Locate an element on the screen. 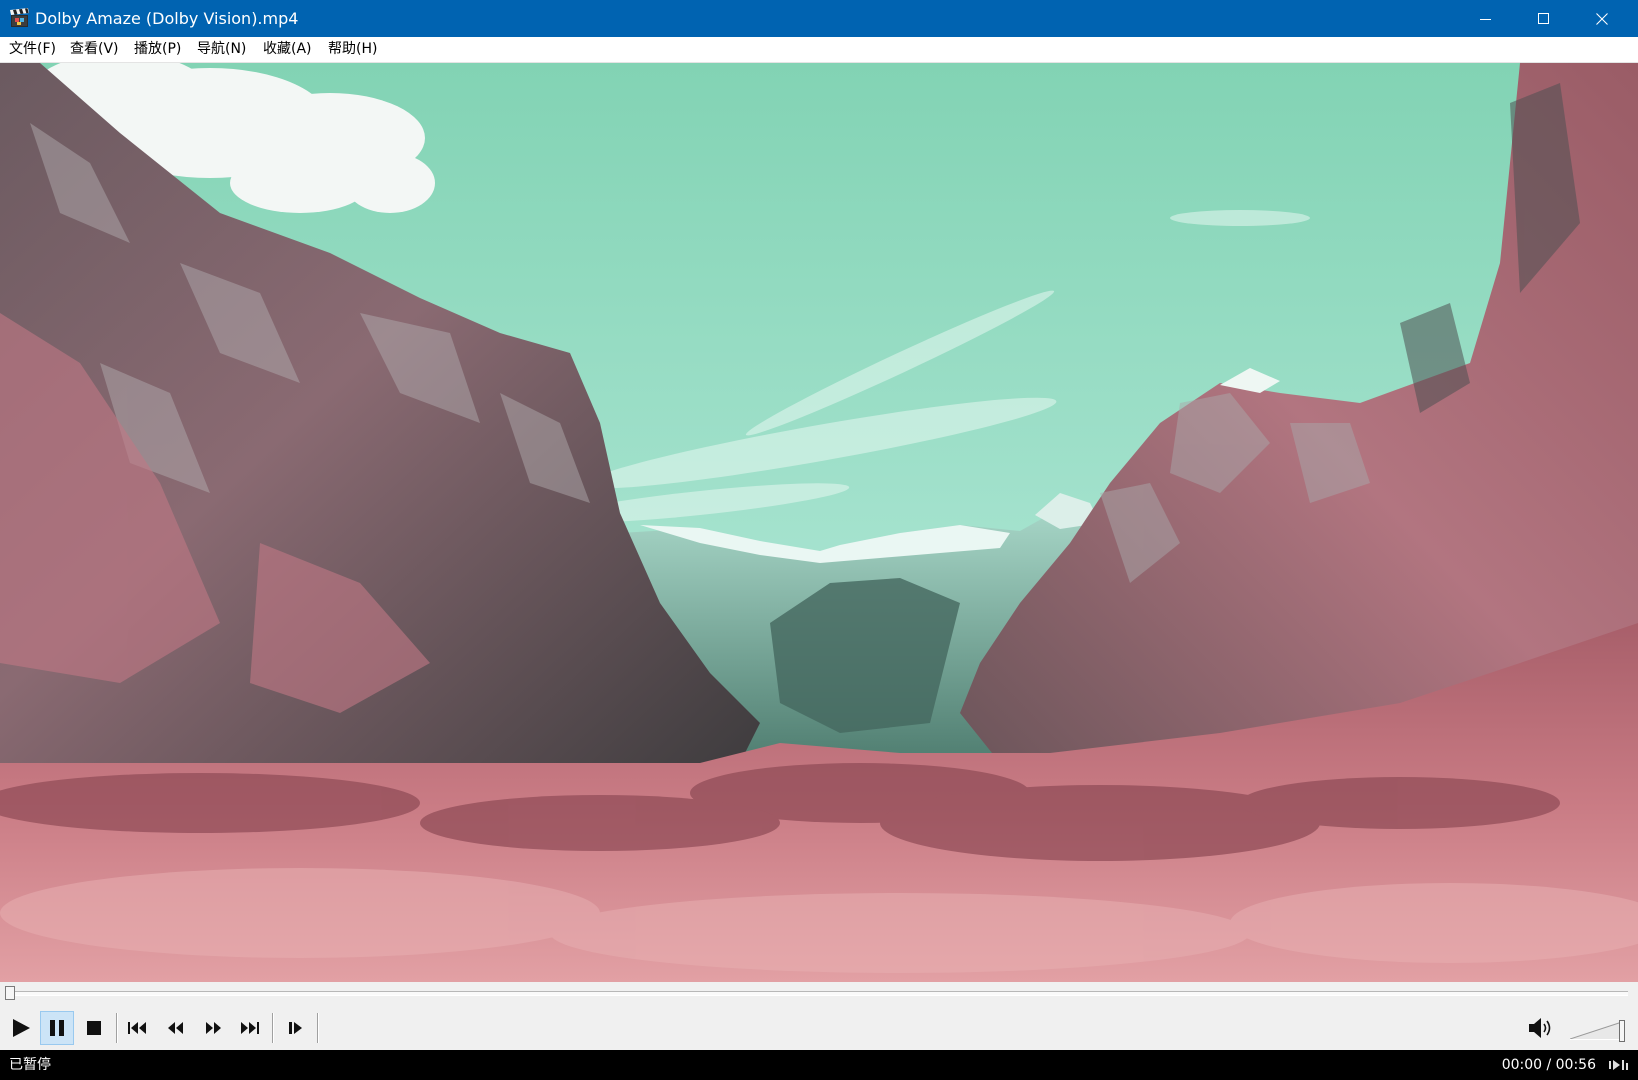  mute-button is located at coordinates (1542, 1028).